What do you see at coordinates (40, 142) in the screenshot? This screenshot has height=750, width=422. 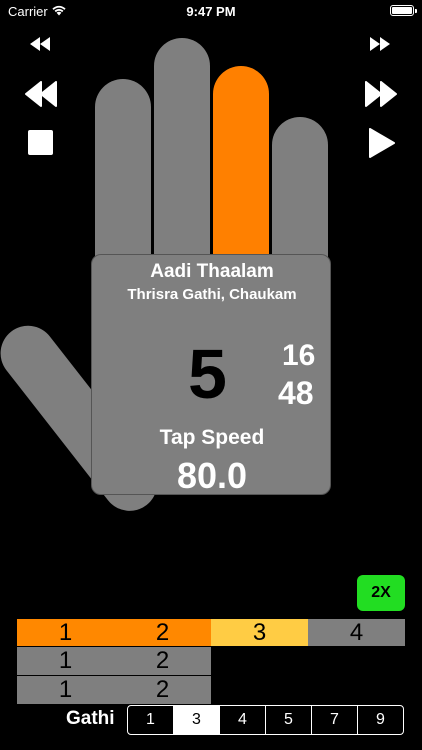 I see `stop-icon` at bounding box center [40, 142].